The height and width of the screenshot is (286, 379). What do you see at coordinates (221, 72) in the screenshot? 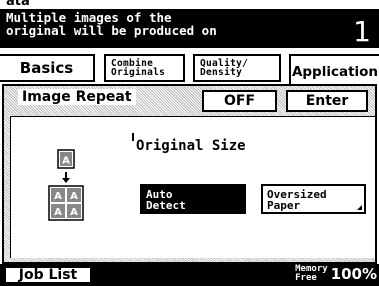
I see `tab-quality-line-2: Density` at bounding box center [221, 72].